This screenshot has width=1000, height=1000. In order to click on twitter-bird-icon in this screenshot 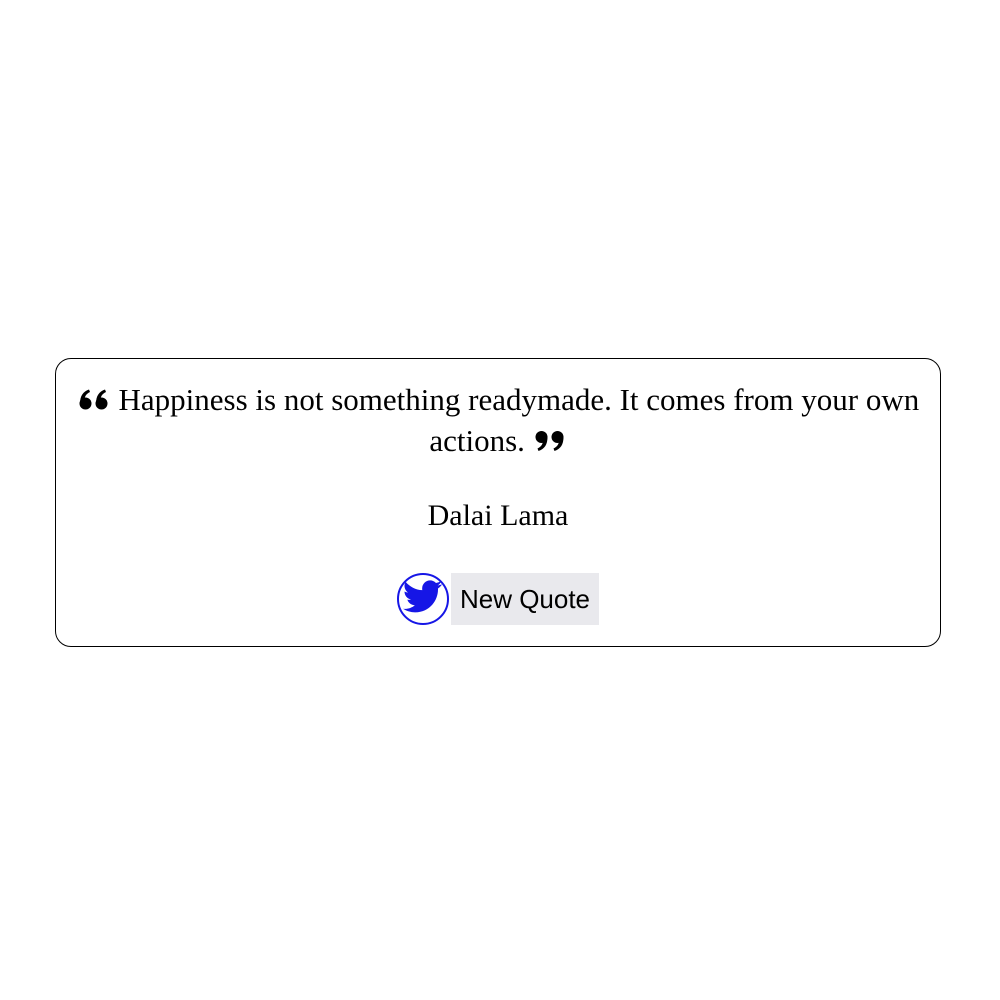, I will do `click(422, 599)`.